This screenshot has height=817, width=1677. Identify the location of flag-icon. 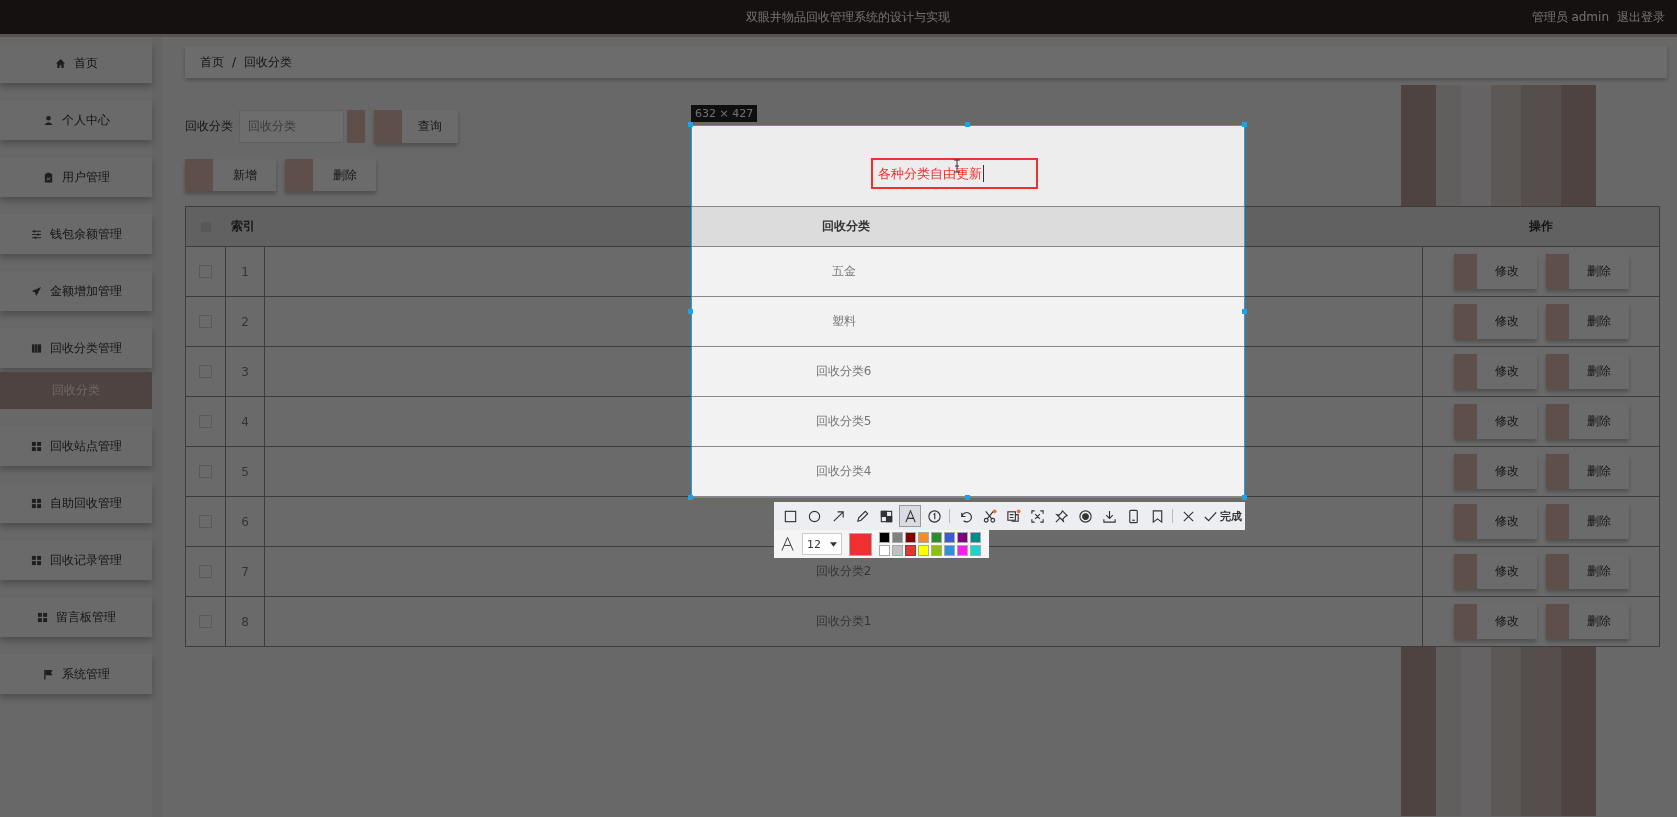
(48, 674).